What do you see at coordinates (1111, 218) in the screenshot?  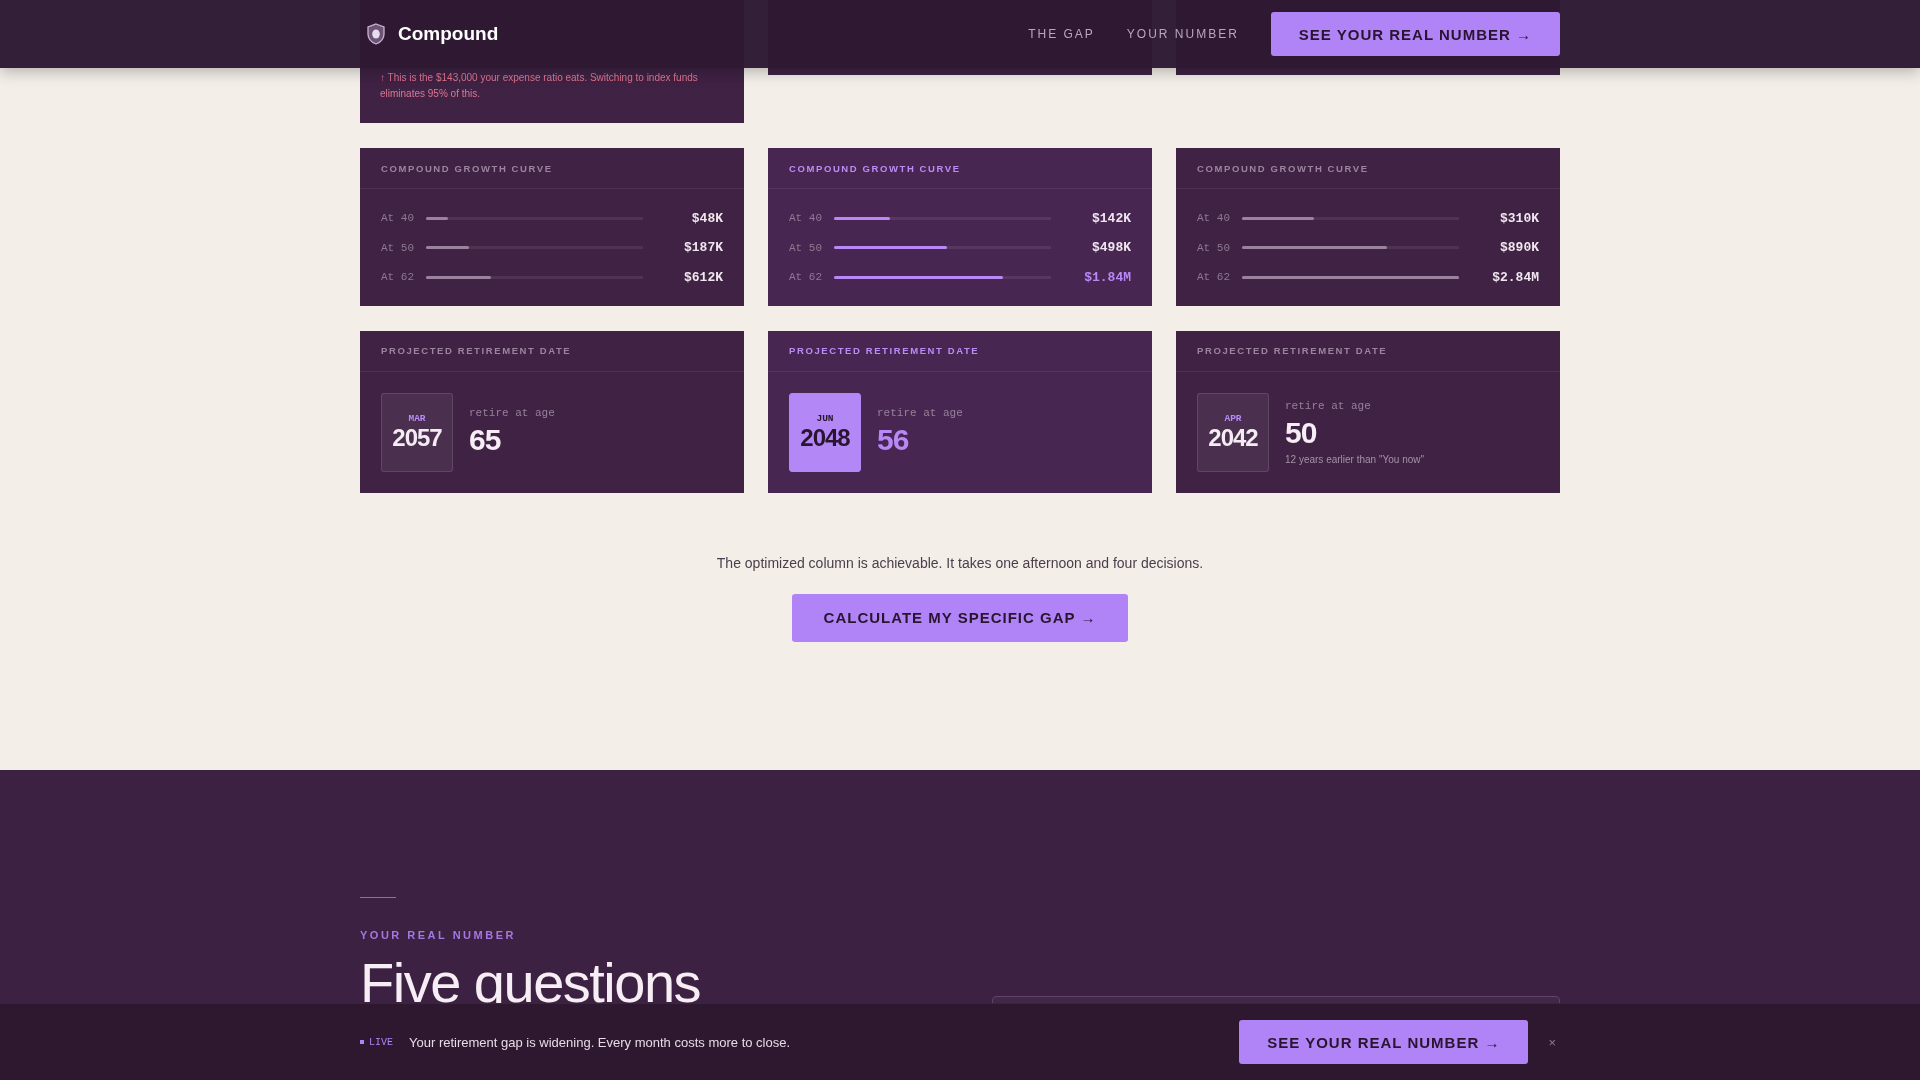 I see `balance-value: $142K` at bounding box center [1111, 218].